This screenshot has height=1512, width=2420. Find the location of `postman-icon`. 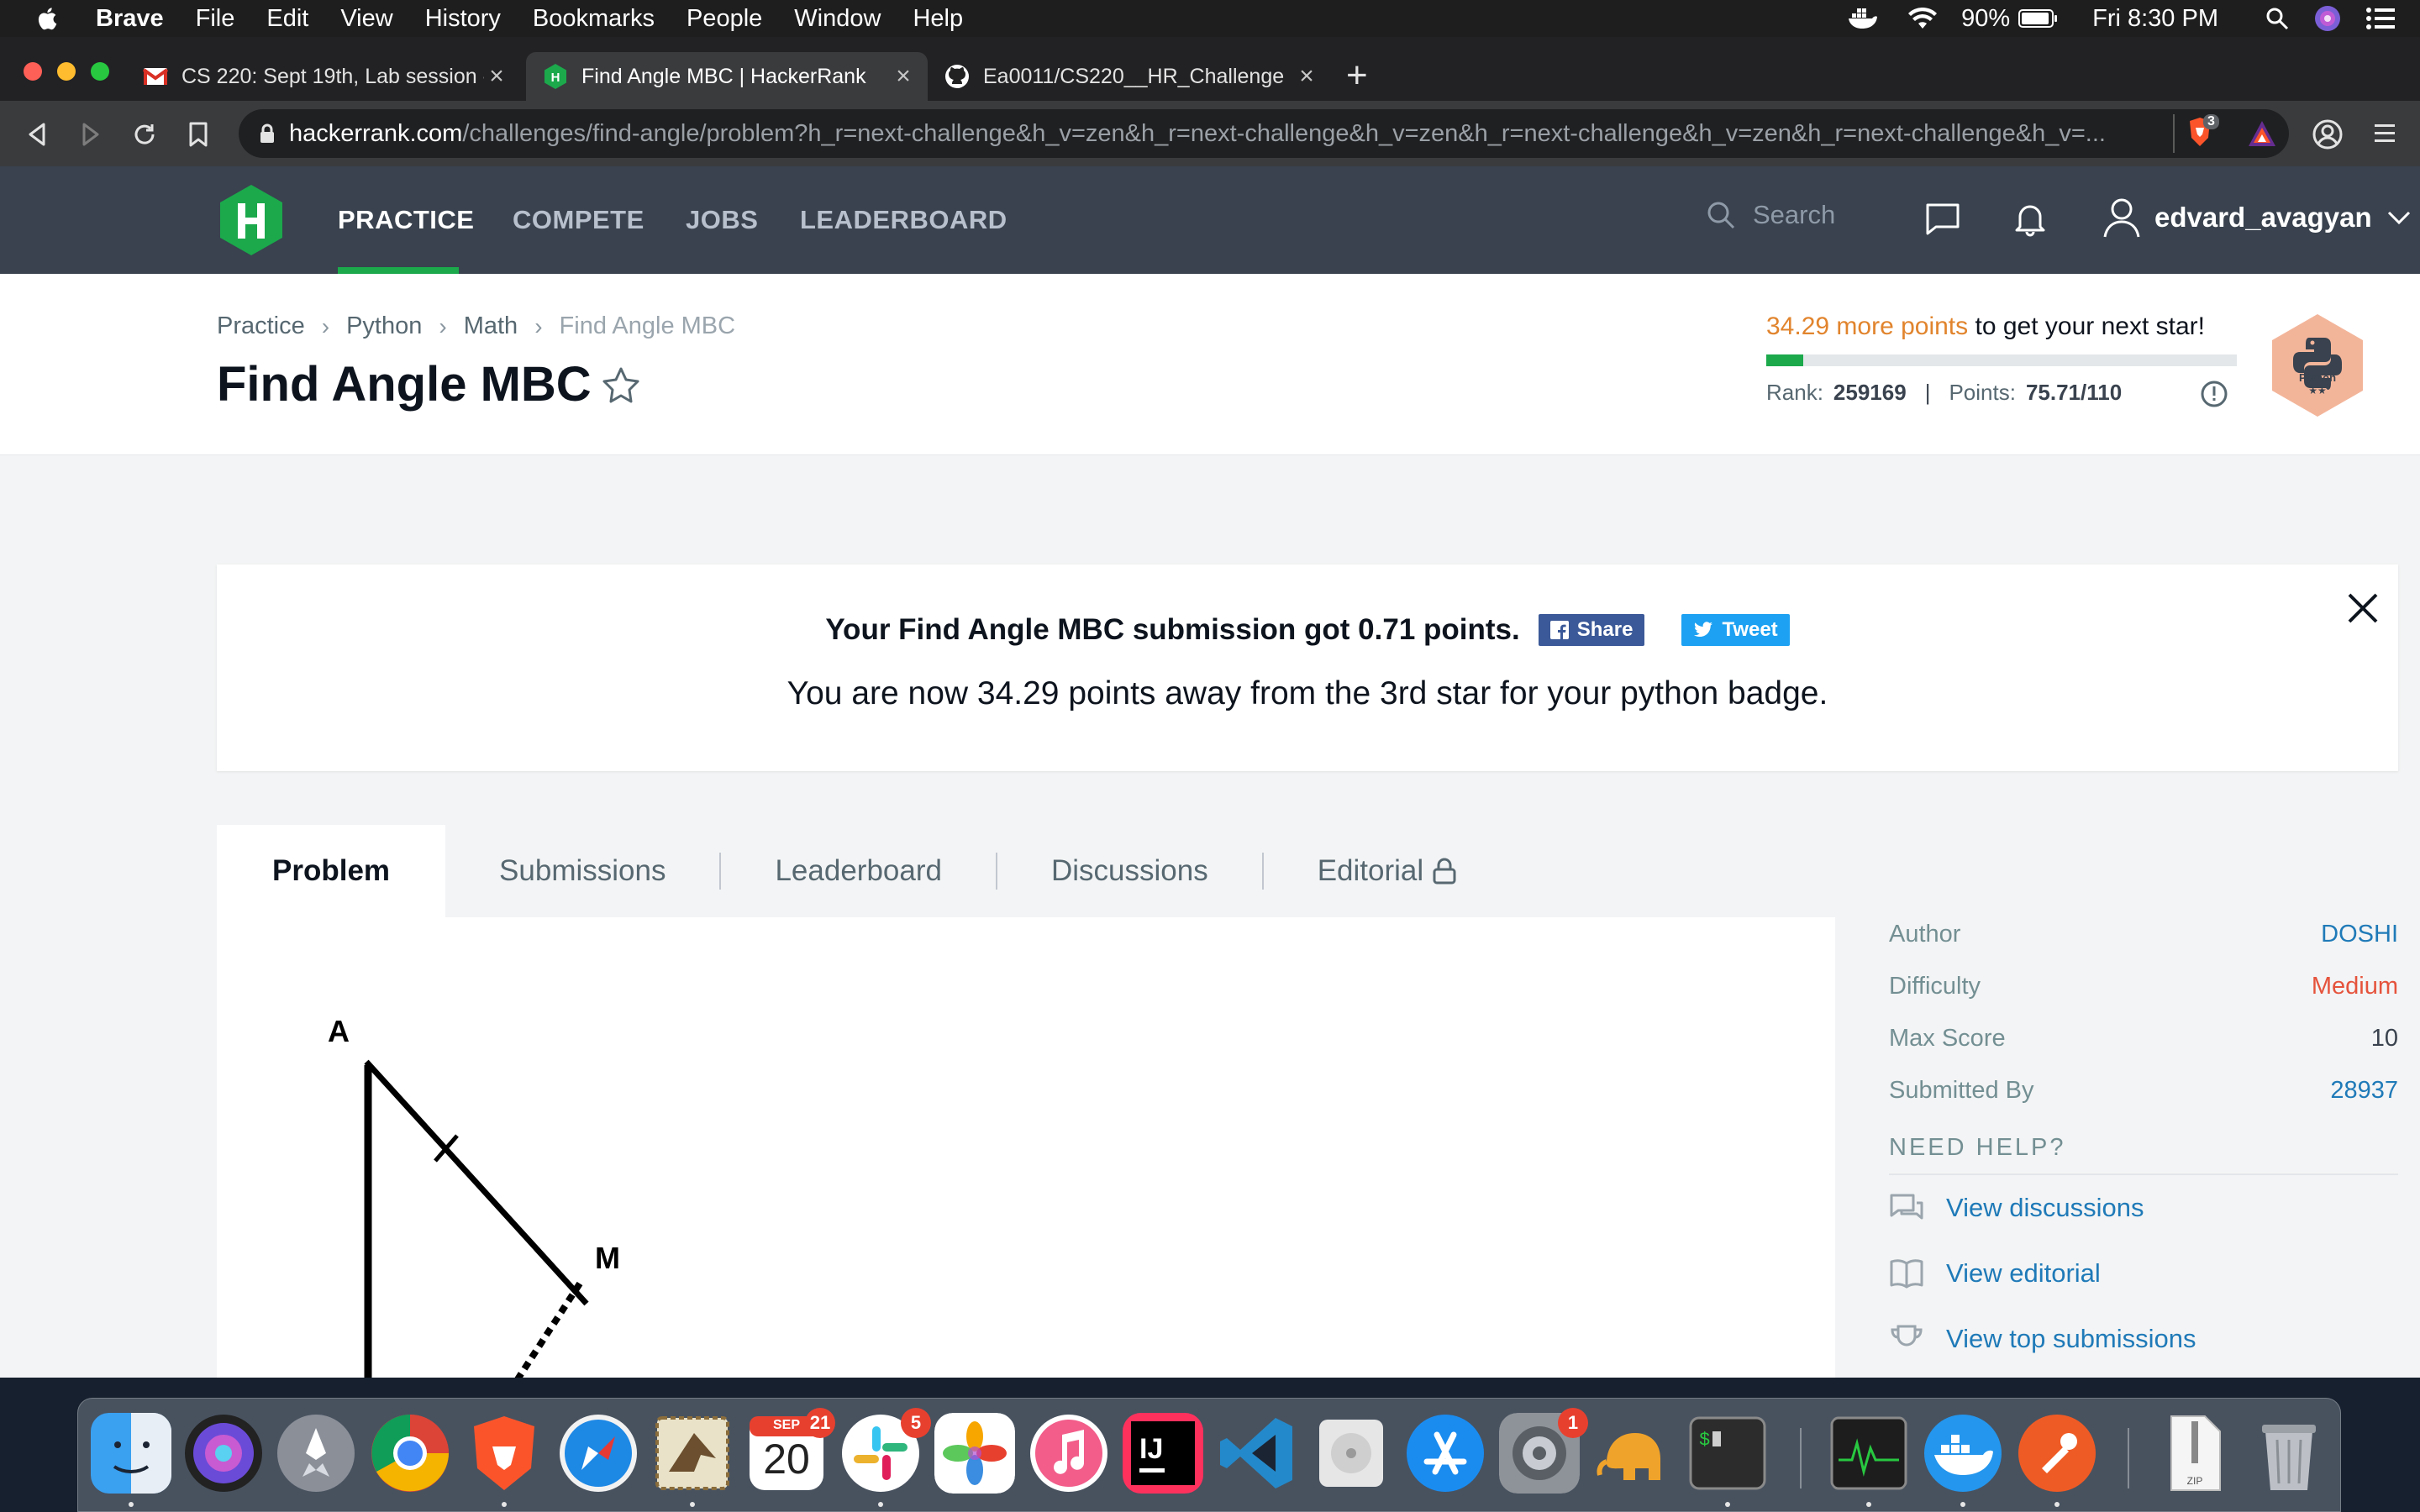

postman-icon is located at coordinates (2057, 1453).